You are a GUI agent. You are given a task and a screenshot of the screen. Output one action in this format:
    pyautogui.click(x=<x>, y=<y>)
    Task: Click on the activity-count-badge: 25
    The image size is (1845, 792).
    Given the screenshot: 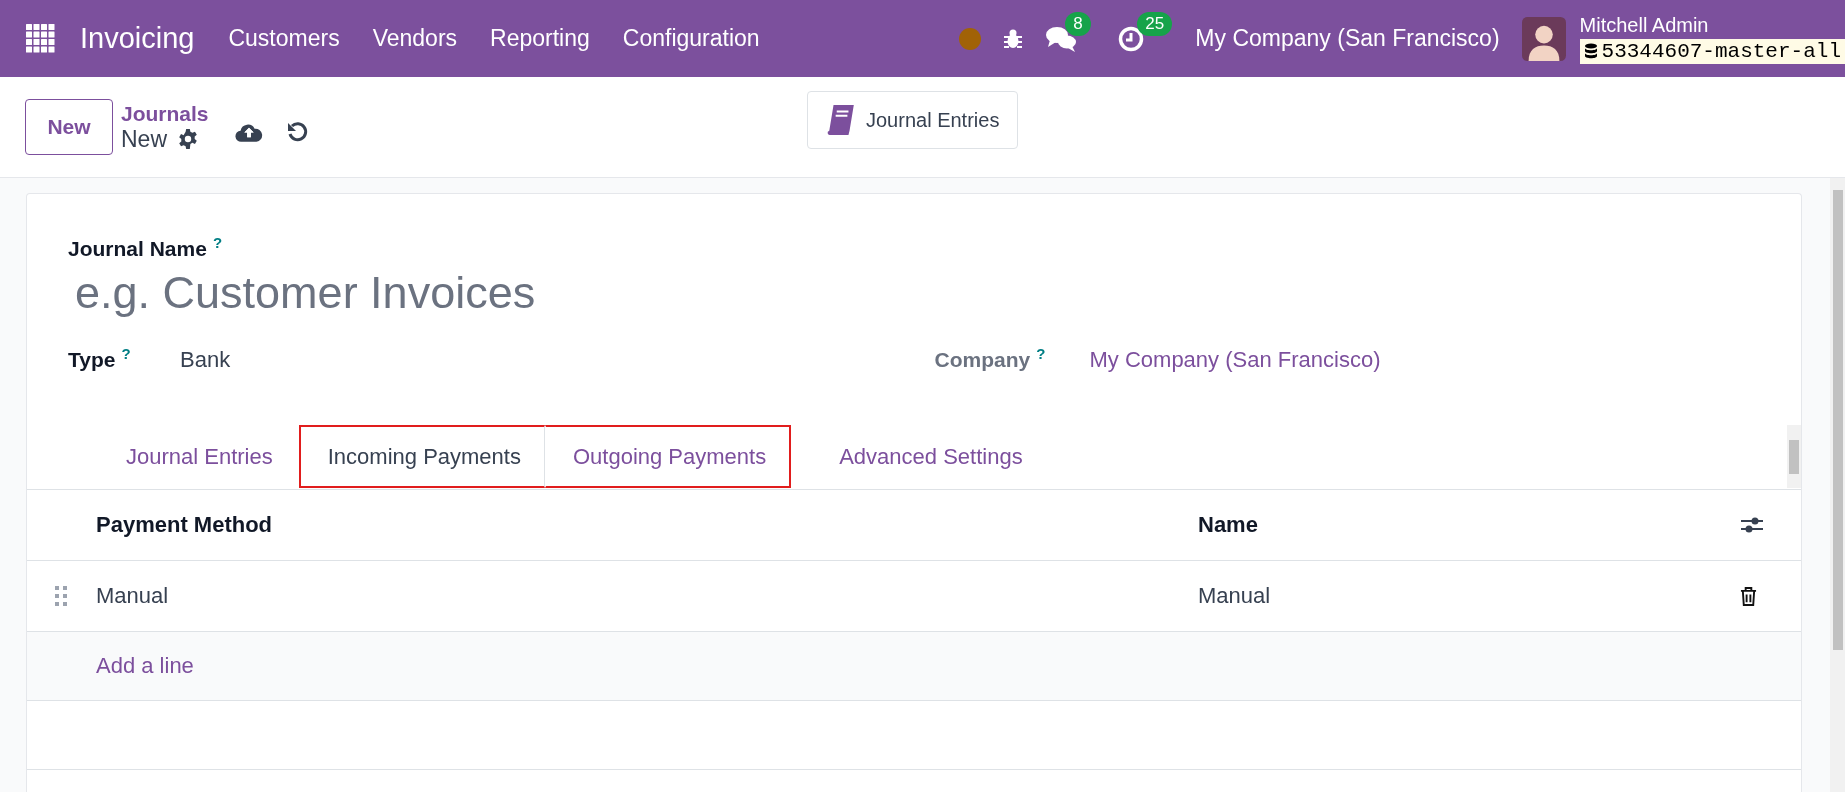 What is the action you would take?
    pyautogui.click(x=1155, y=23)
    